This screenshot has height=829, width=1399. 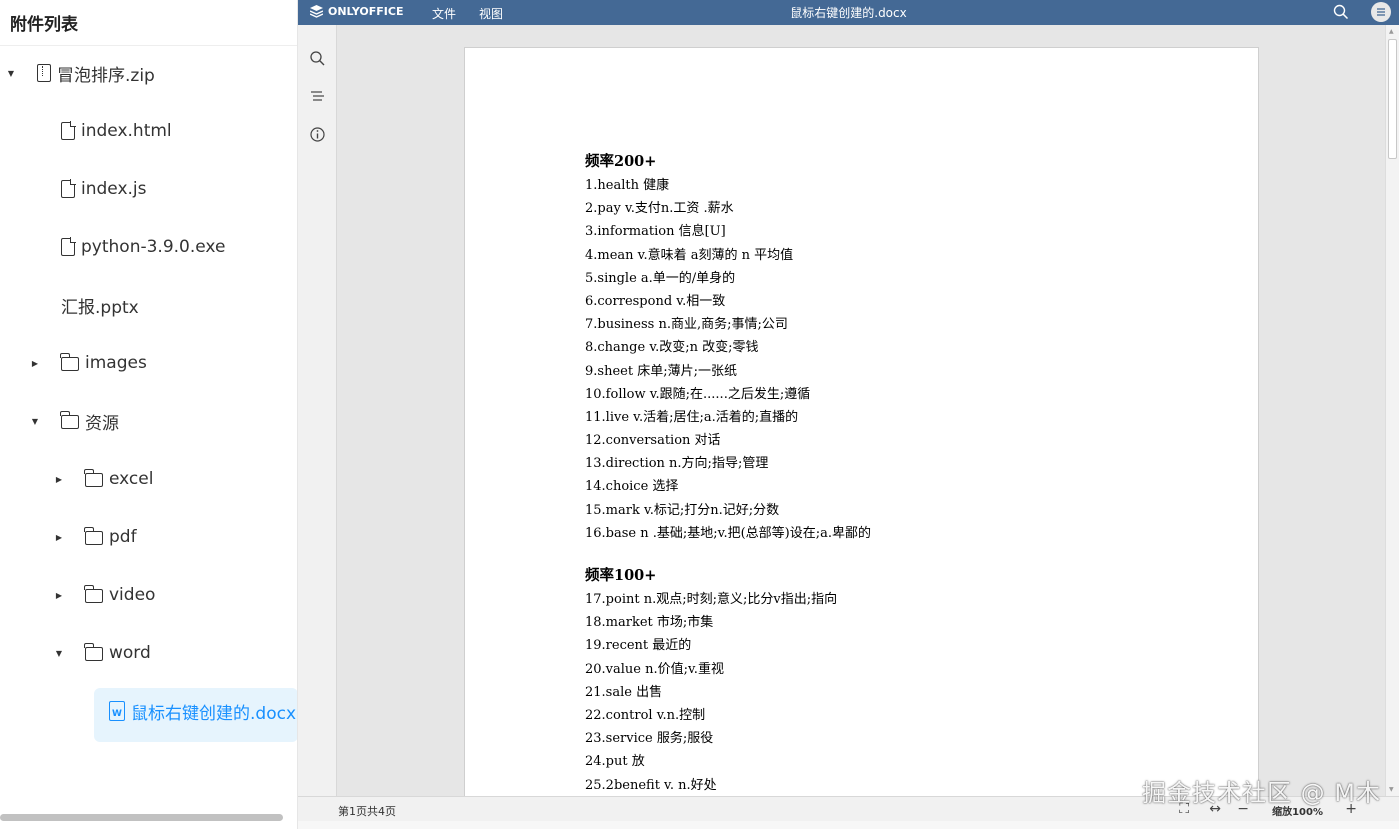 I want to click on tree-node: word, so click(x=117, y=653).